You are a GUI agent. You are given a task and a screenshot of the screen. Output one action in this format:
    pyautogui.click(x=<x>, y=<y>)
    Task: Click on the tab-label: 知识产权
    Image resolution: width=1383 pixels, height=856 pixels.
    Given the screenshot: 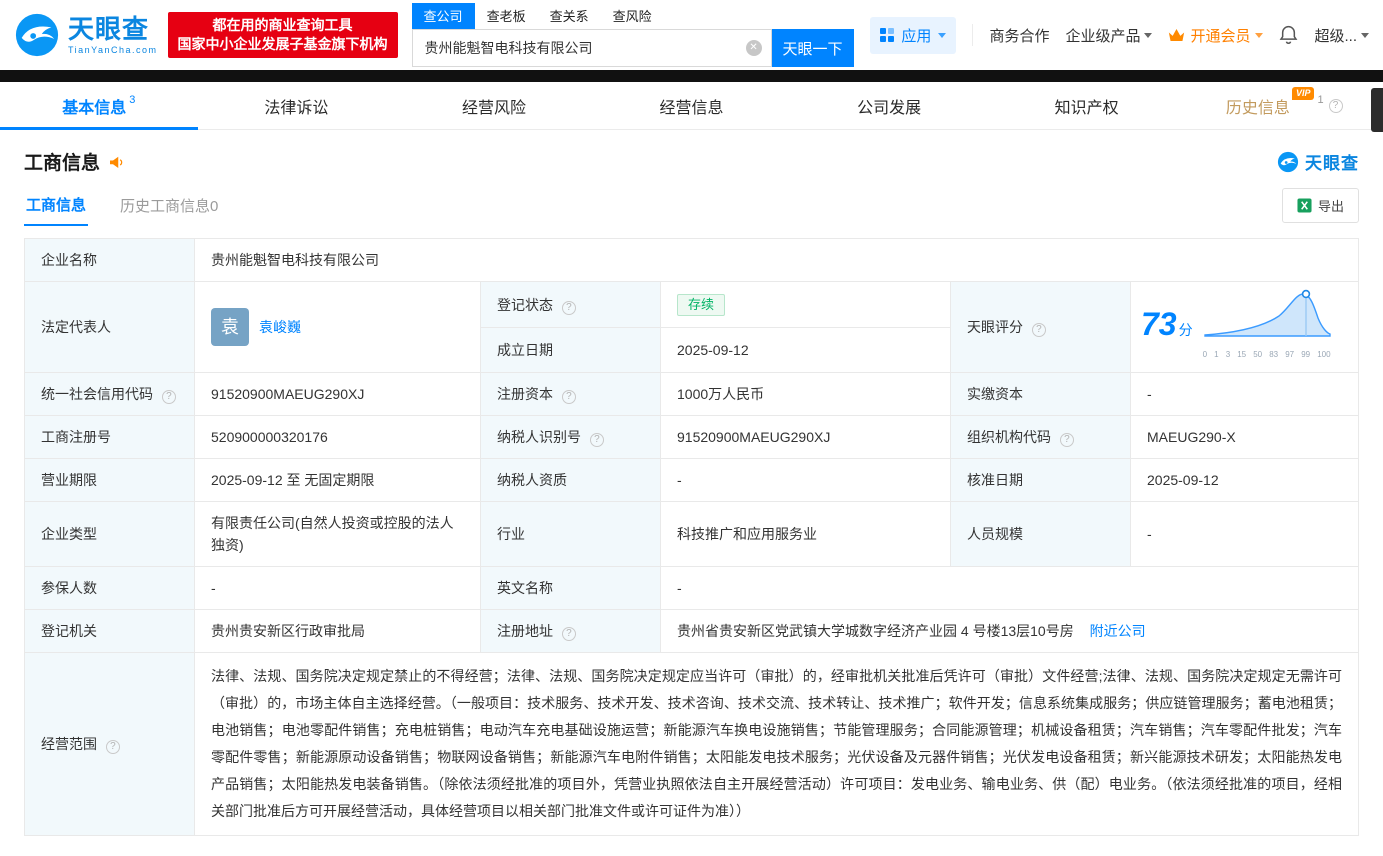 What is the action you would take?
    pyautogui.click(x=1086, y=108)
    